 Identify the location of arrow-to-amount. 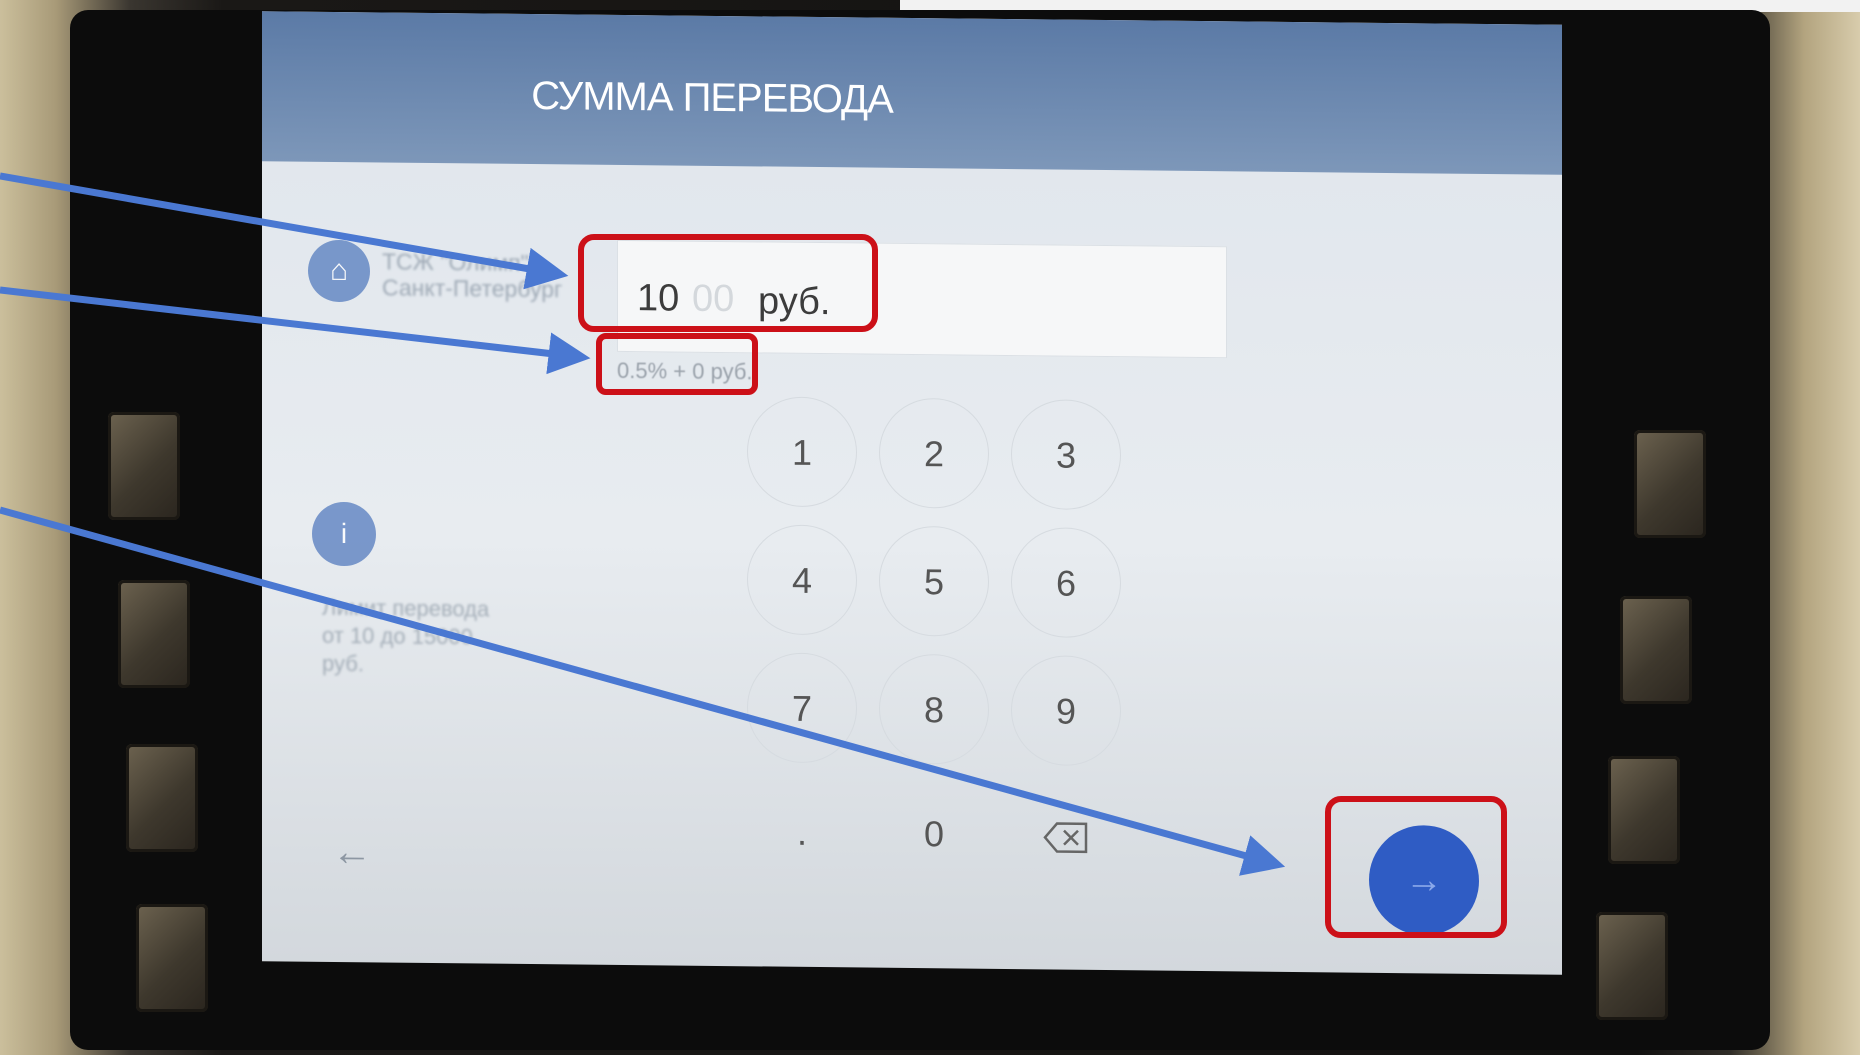
(284, 231).